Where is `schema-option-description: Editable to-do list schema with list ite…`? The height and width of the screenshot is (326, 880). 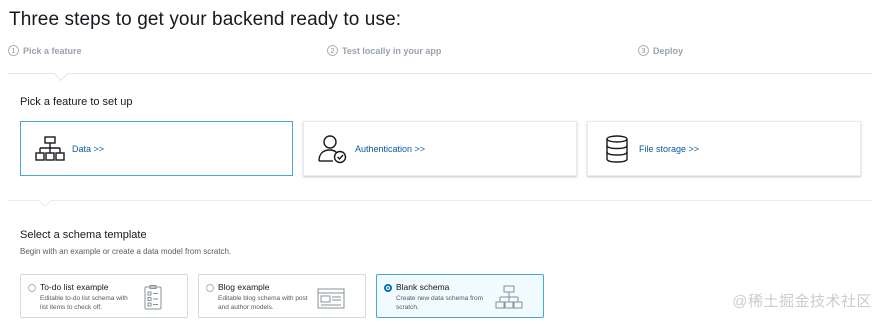 schema-option-description: Editable to-do list schema with list ite… is located at coordinates (84, 303).